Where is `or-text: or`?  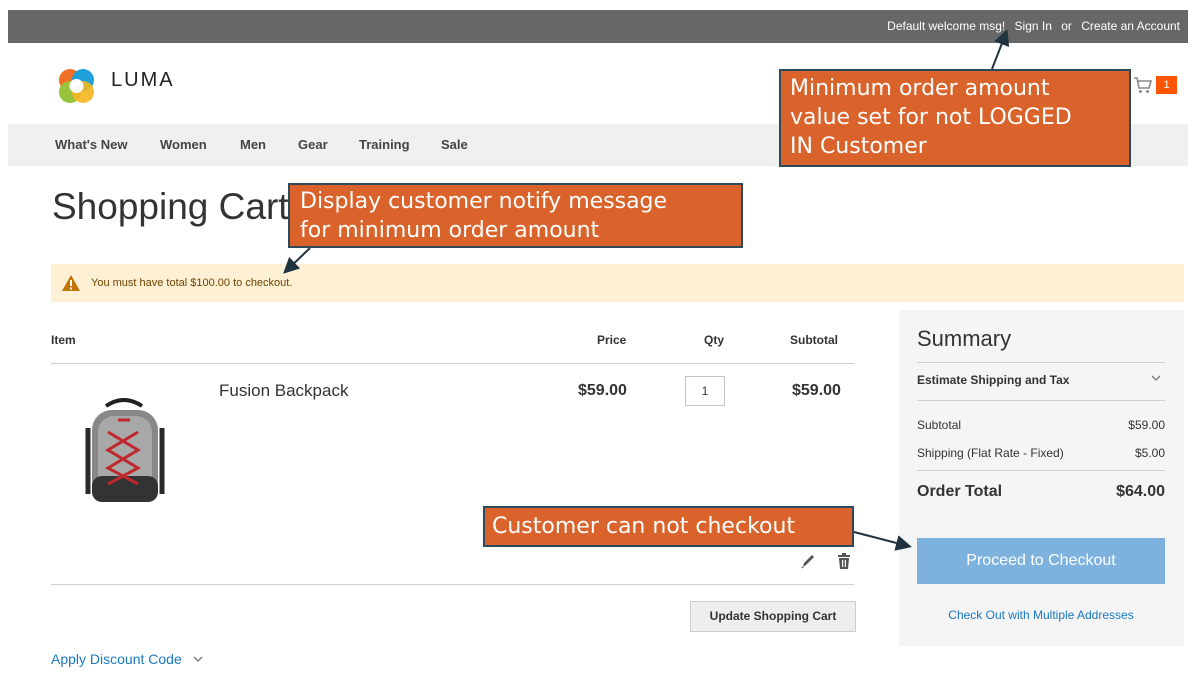 or-text: or is located at coordinates (1066, 26).